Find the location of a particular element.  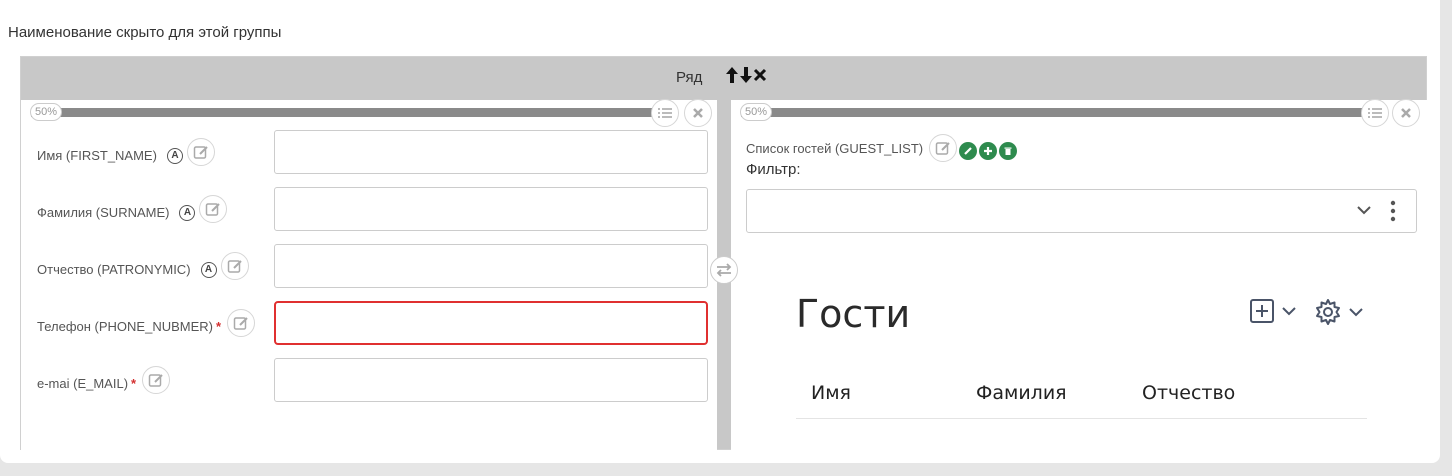

guest-list-header: Список гостей (GUEST_LIST) is located at coordinates (882, 148).